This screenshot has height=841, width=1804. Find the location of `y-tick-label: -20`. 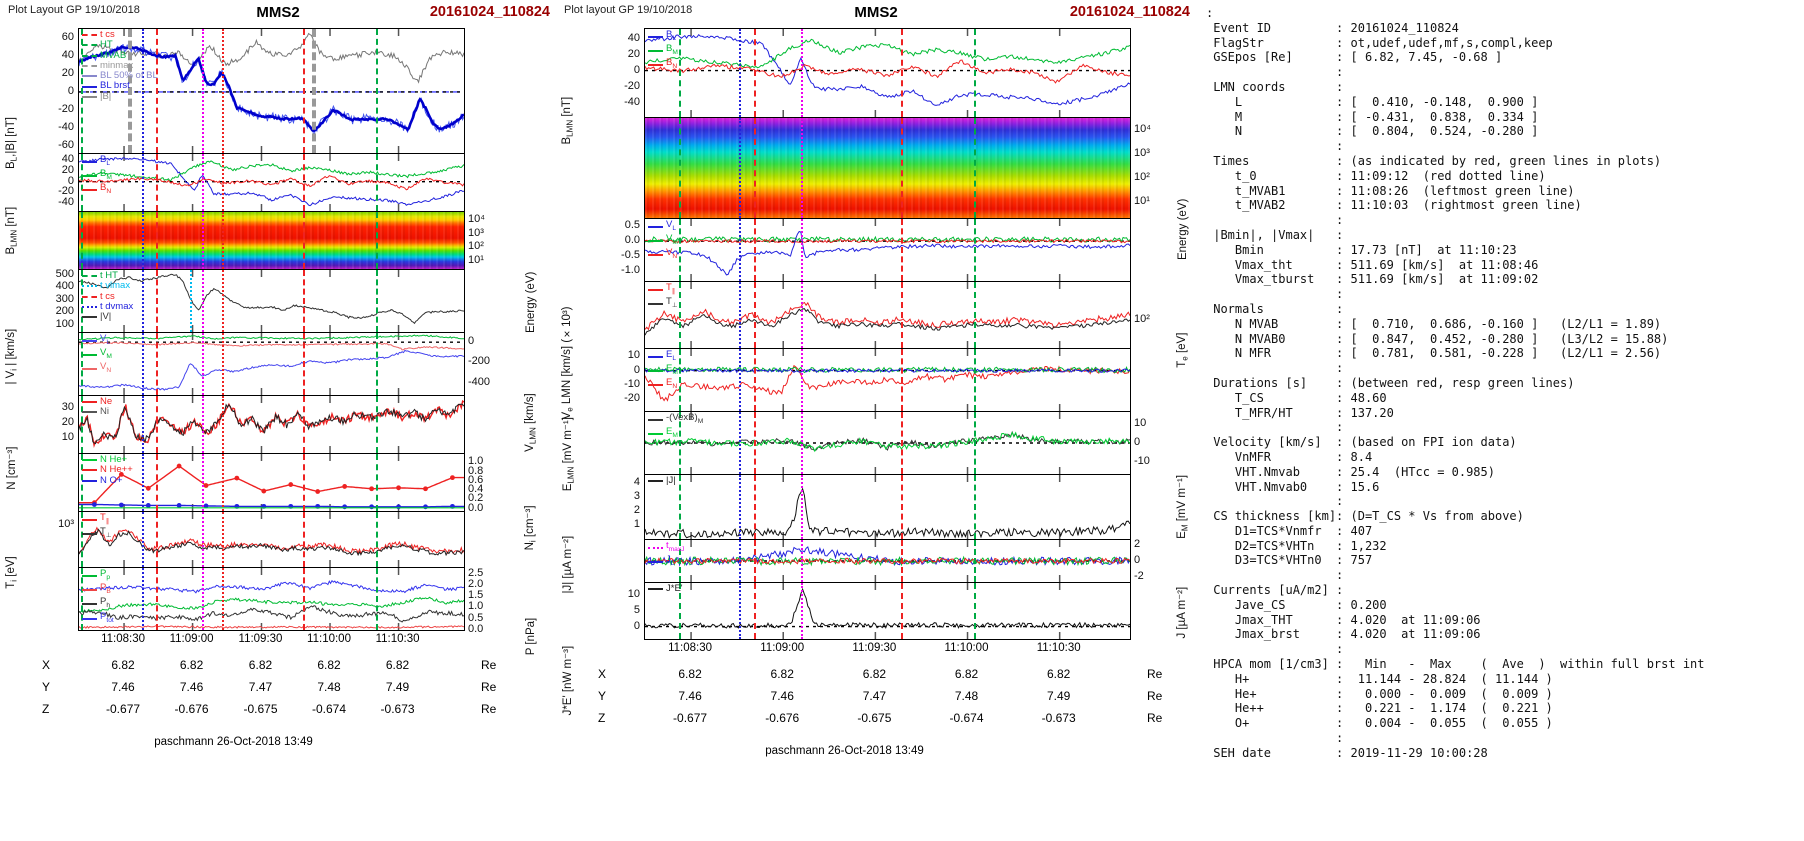

y-tick-label: -20 is located at coordinates (632, 85).